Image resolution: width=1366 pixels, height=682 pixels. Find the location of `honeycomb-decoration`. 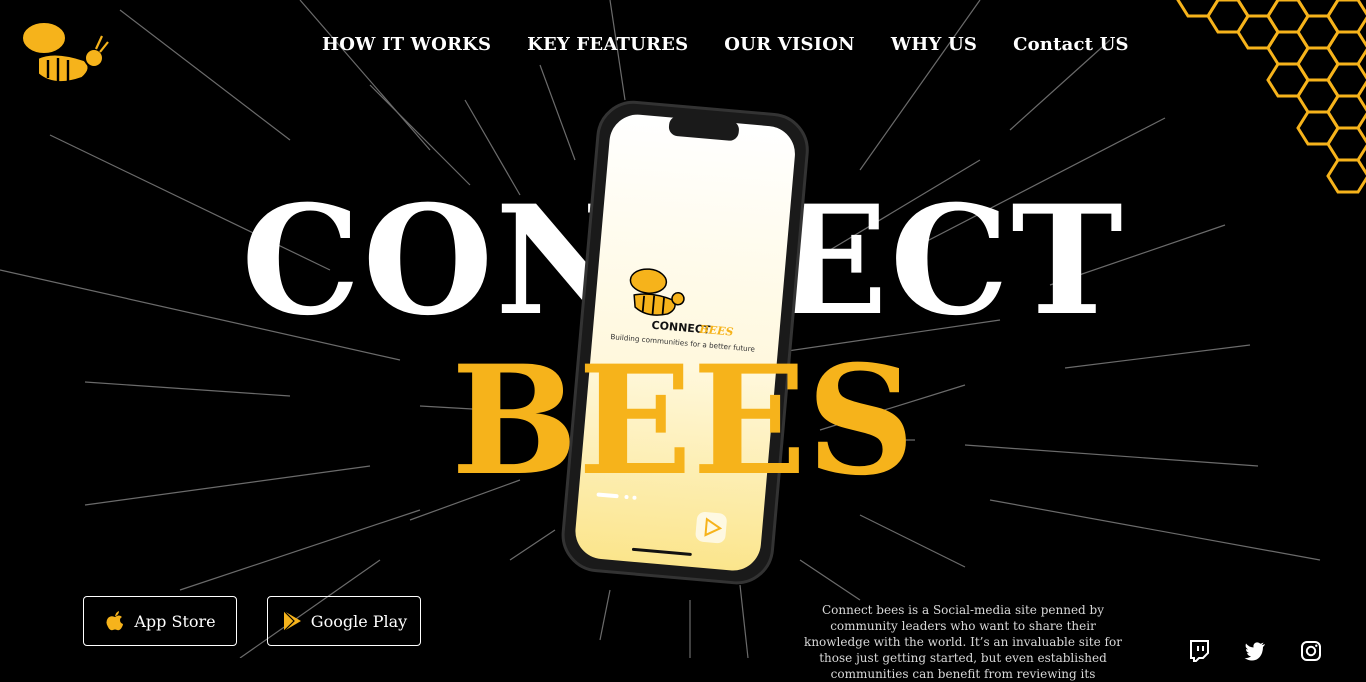

honeycomb-decoration is located at coordinates (1271, 97).